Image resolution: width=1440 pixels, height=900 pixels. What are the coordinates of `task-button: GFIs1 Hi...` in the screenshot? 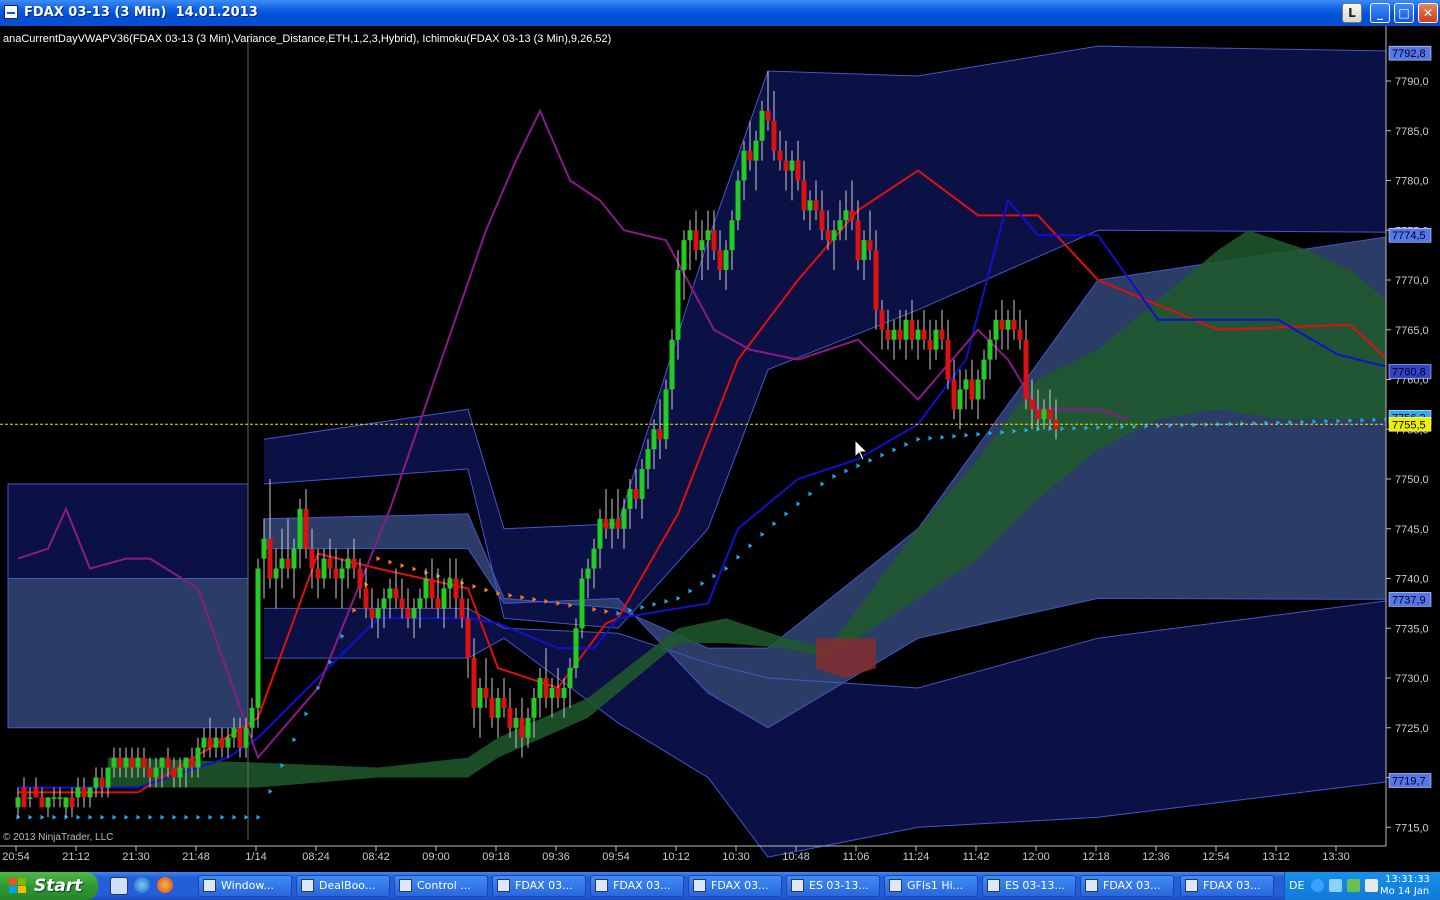 It's located at (931, 886).